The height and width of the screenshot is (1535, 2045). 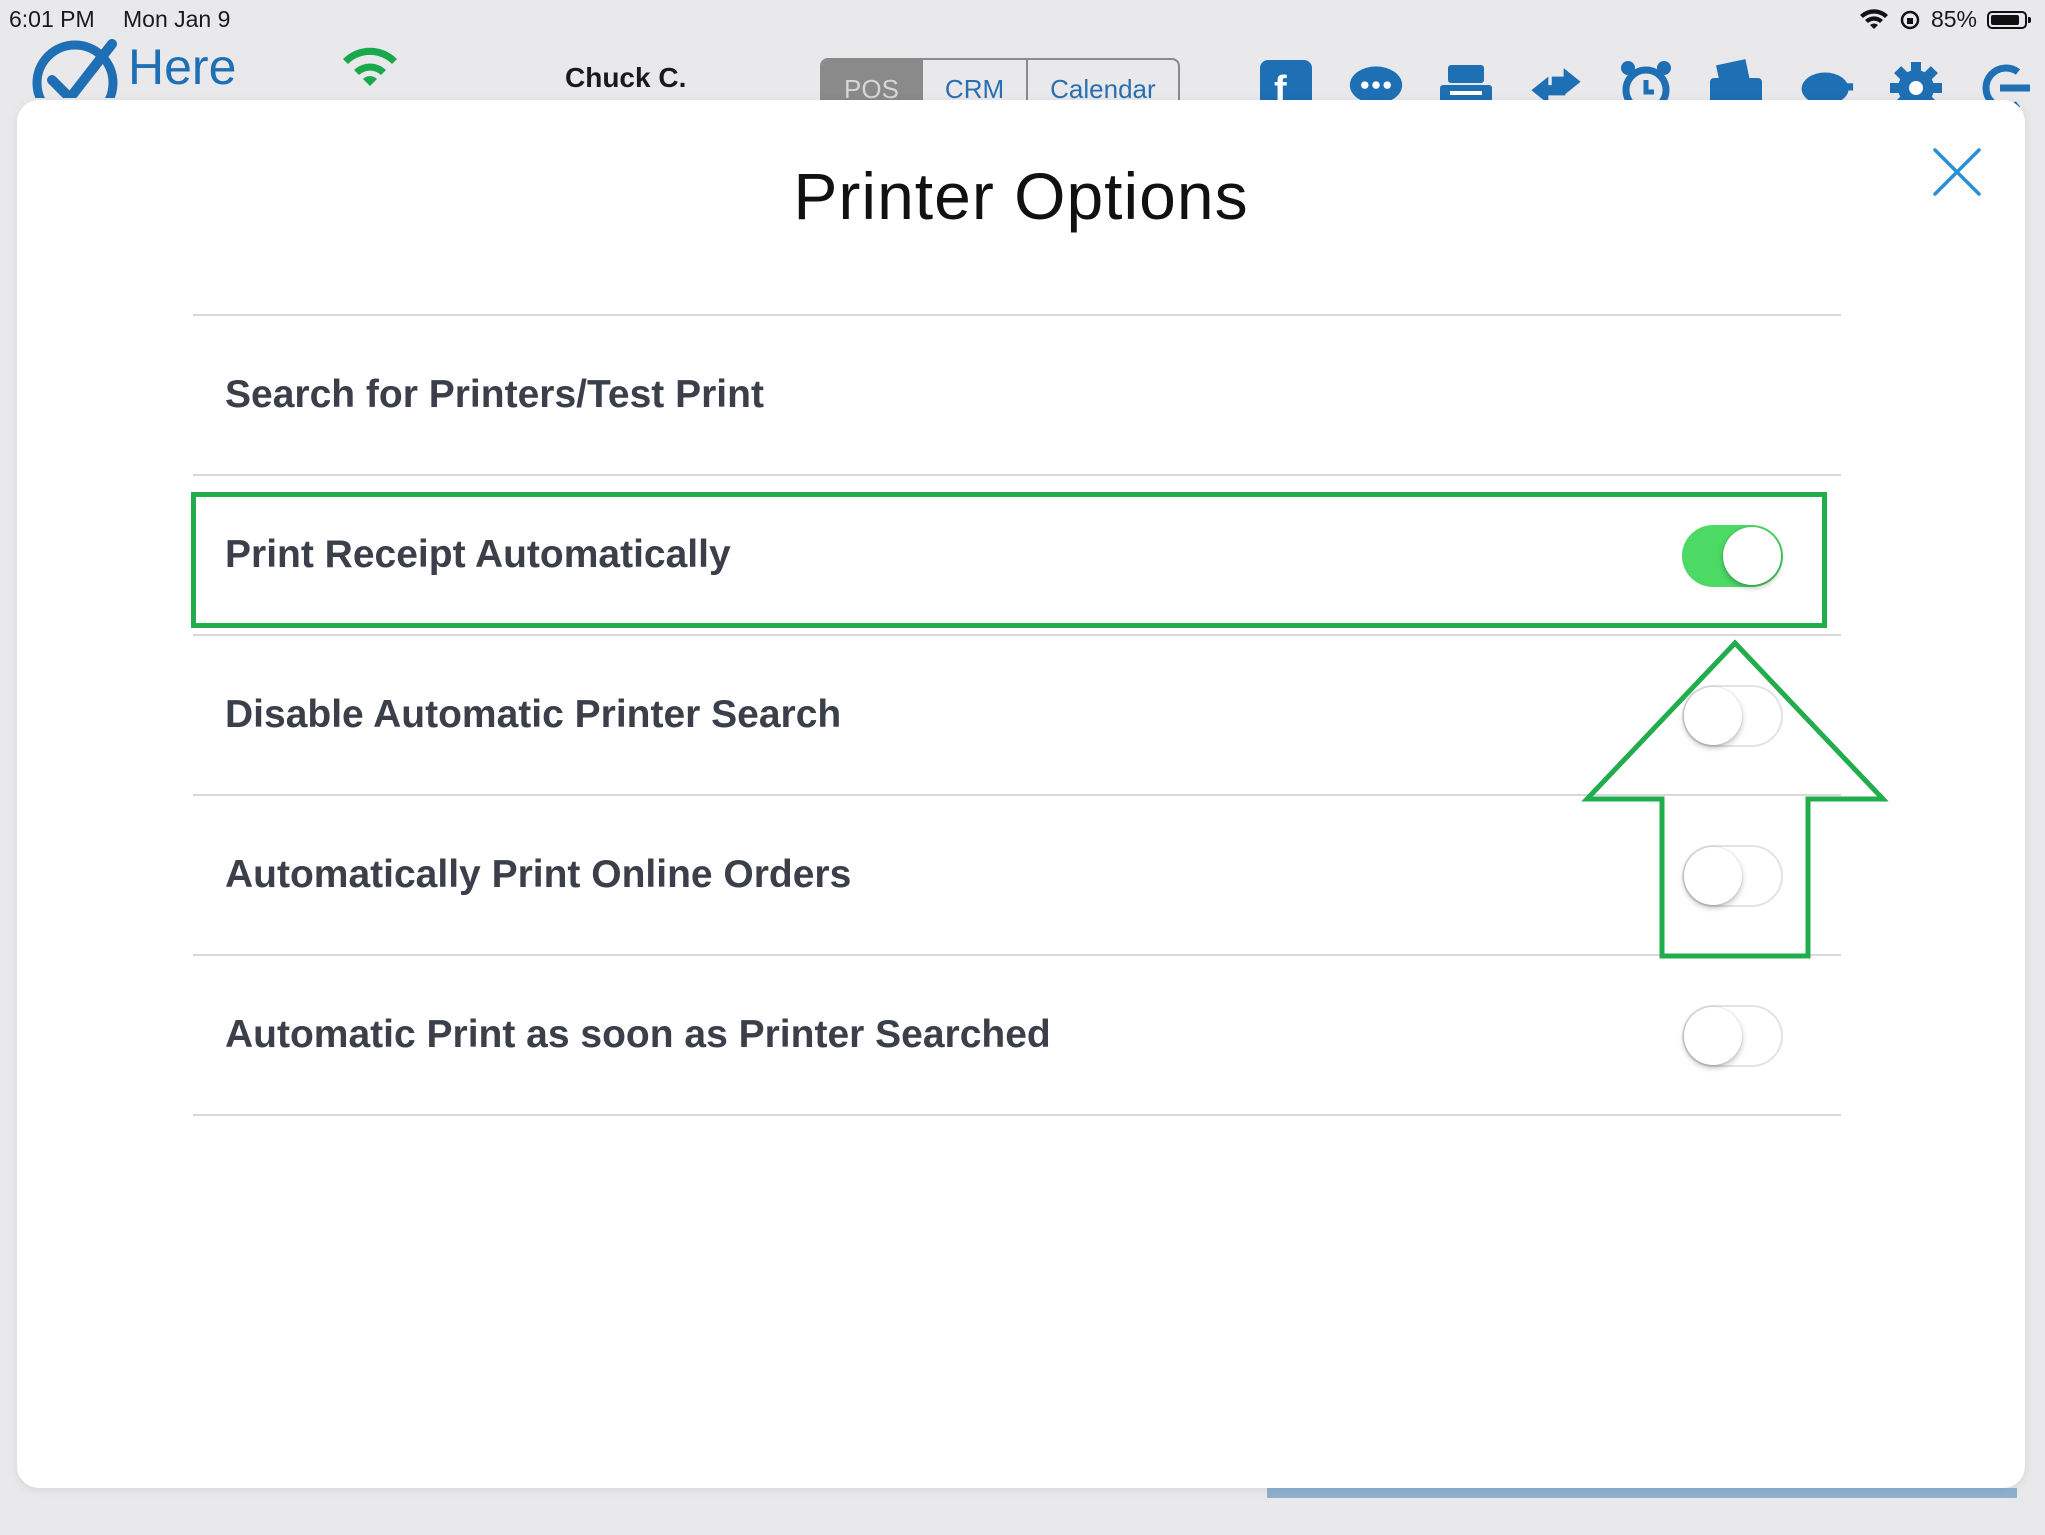 What do you see at coordinates (1022, 20) in the screenshot?
I see `status-bar: 6:01 PM Mon Jan 9 85%` at bounding box center [1022, 20].